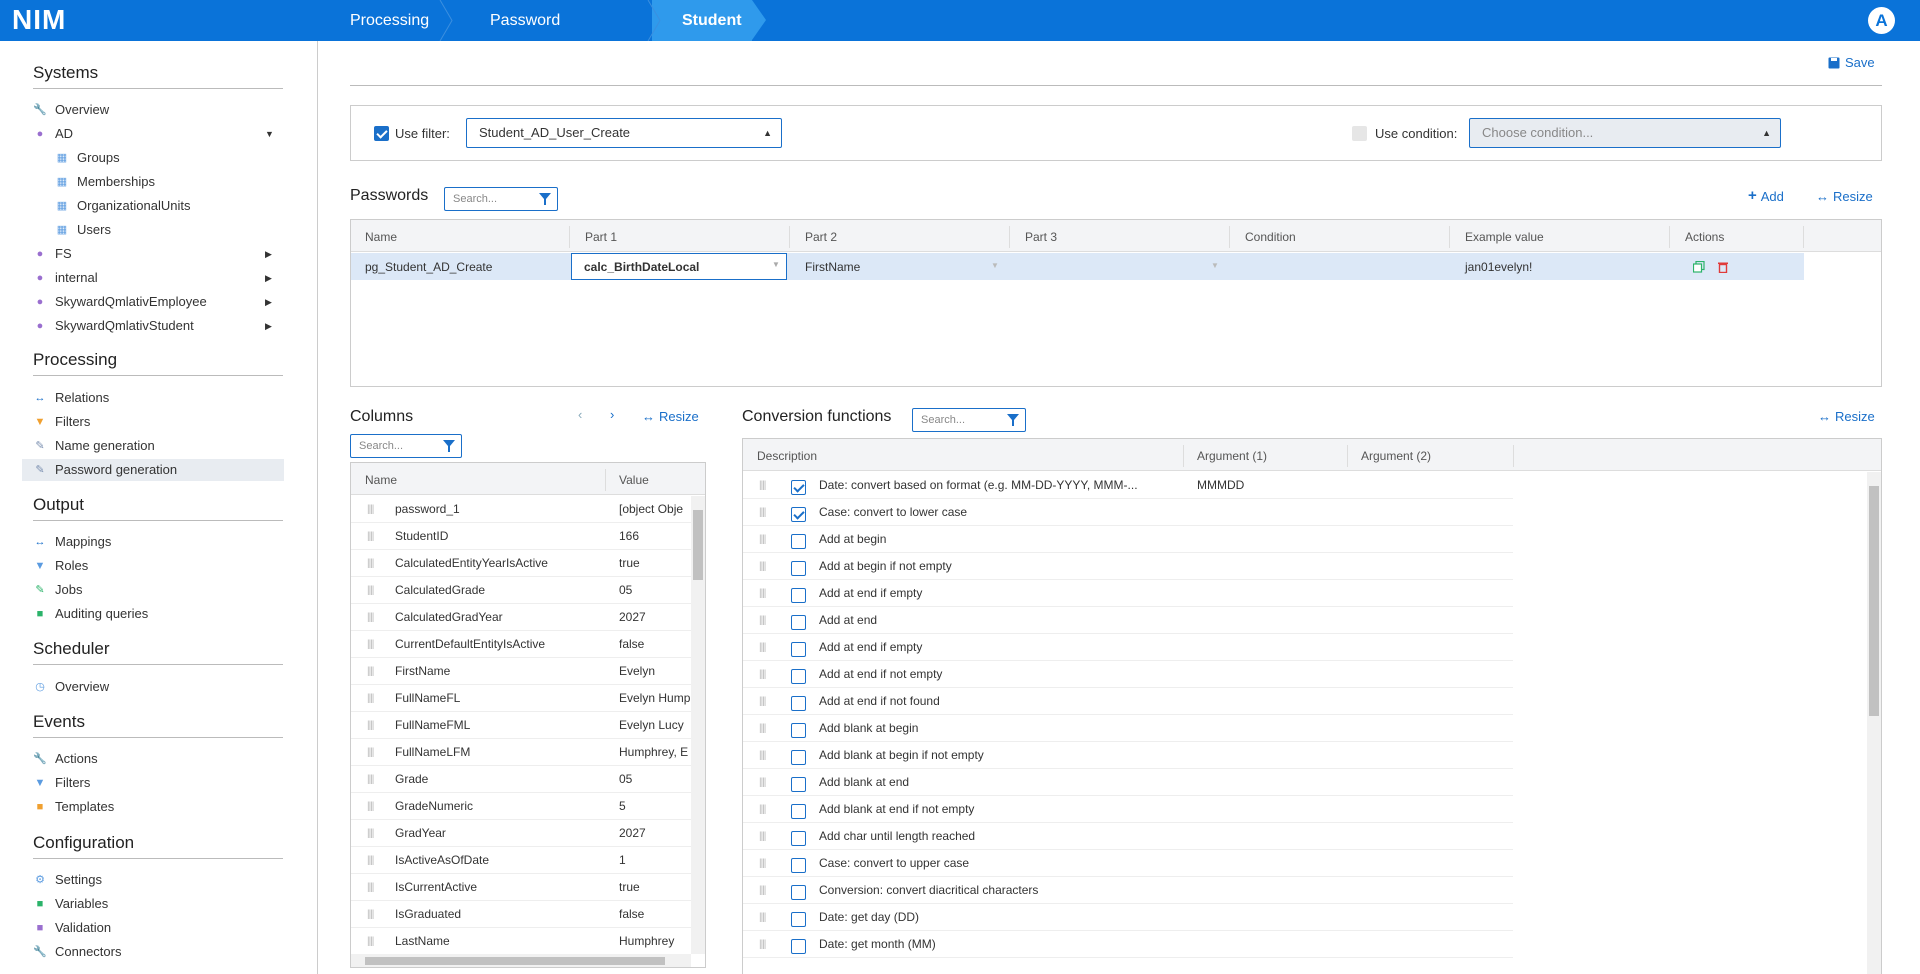  What do you see at coordinates (1396, 456) in the screenshot?
I see `col-header-argument-2: Argument (2)` at bounding box center [1396, 456].